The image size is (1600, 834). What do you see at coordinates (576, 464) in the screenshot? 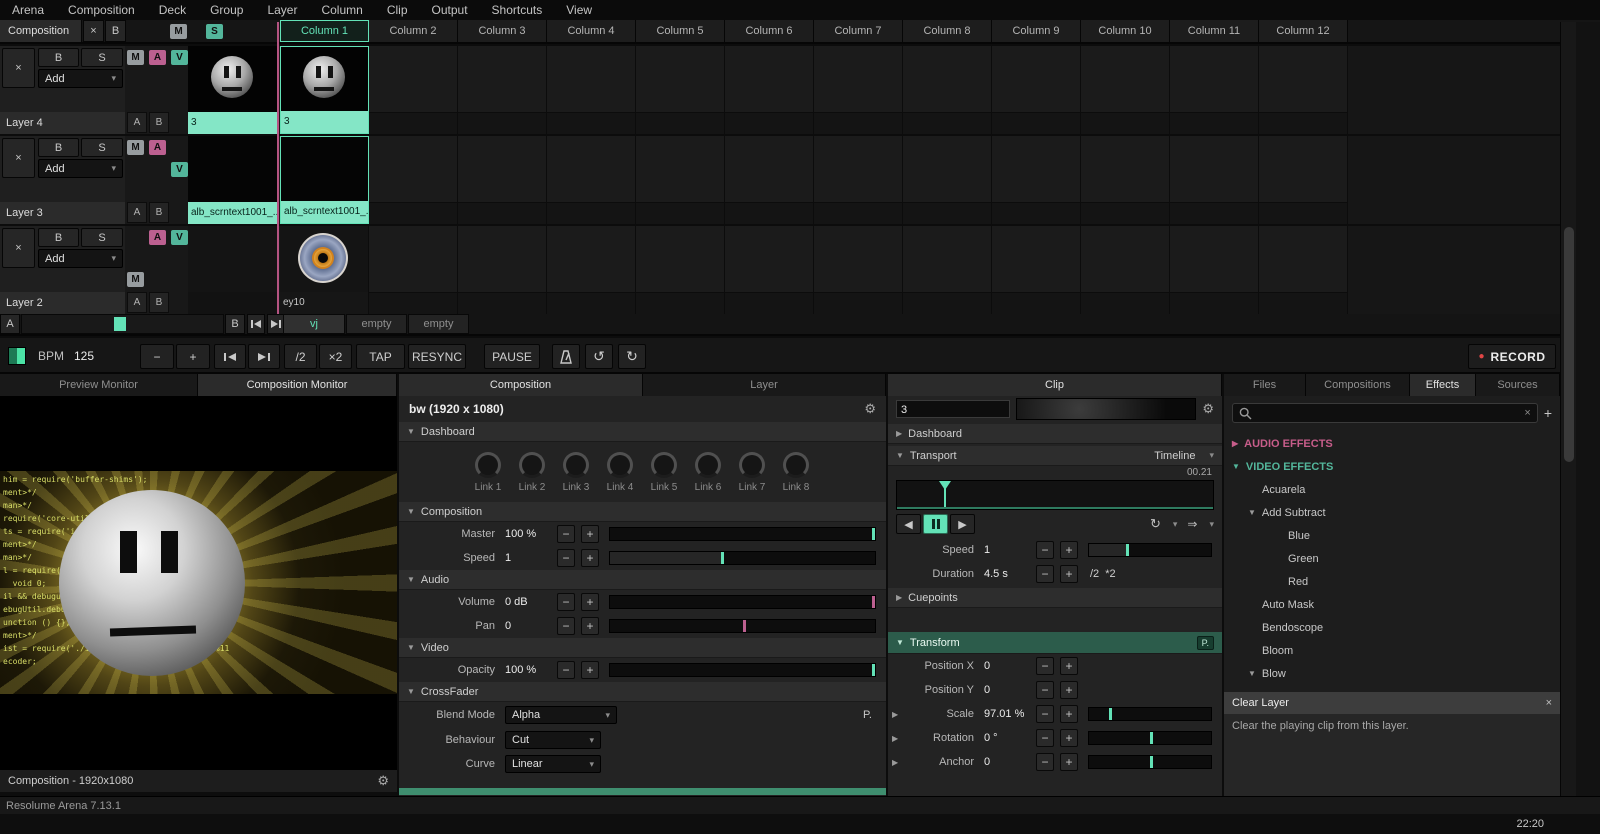
I see `link-3-knob` at bounding box center [576, 464].